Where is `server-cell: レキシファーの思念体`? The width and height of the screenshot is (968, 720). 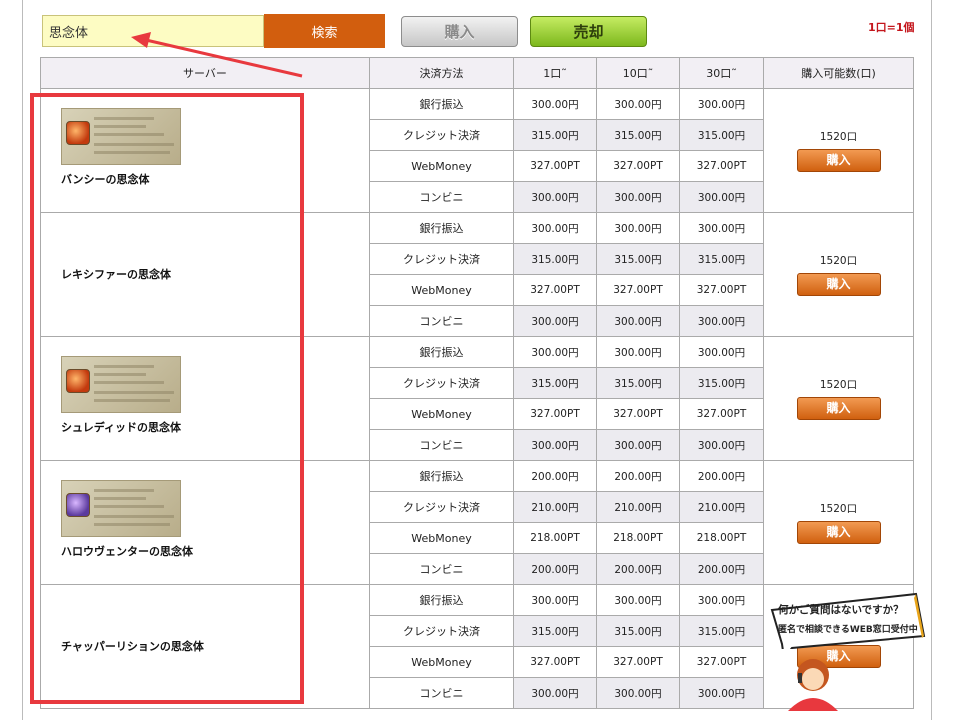 server-cell: レキシファーの思念体 is located at coordinates (205, 274).